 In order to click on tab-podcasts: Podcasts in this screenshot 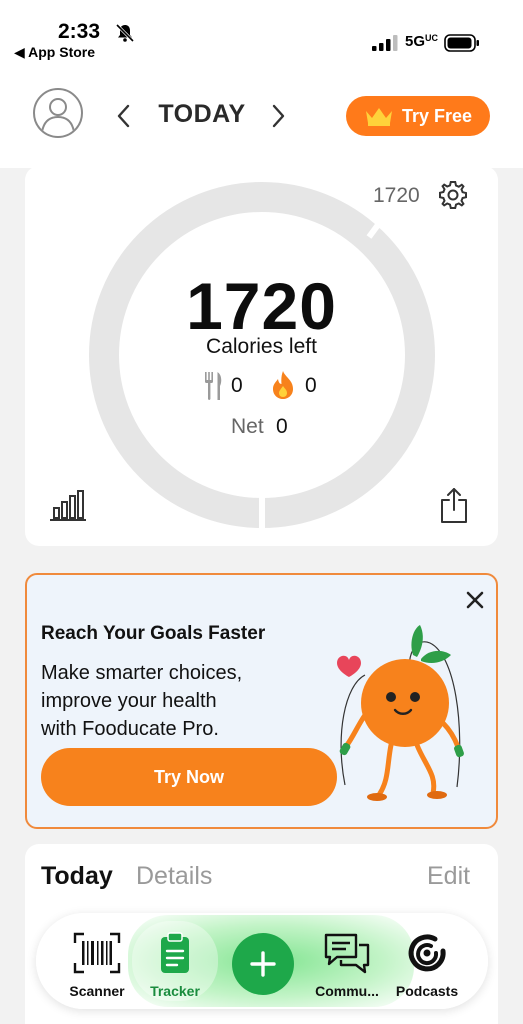, I will do `click(427, 961)`.